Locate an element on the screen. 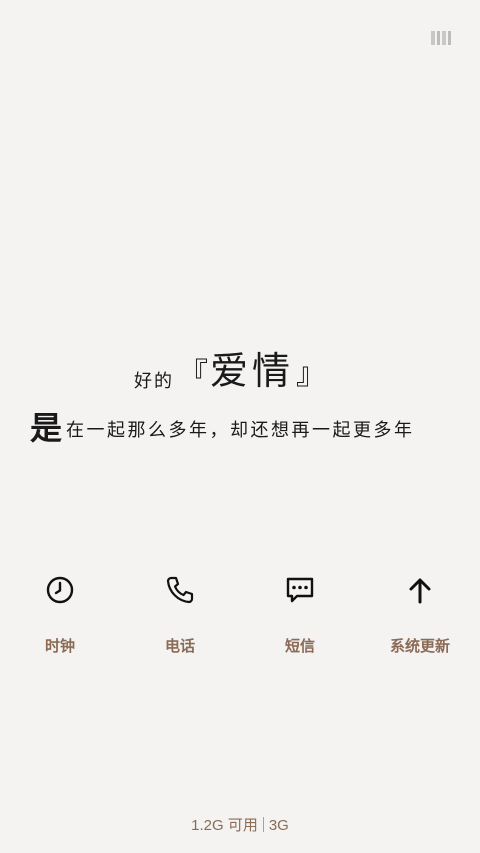 The height and width of the screenshot is (853, 480). shortcut-row: 时钟 电话 短信 系统更新 is located at coordinates (240, 620).